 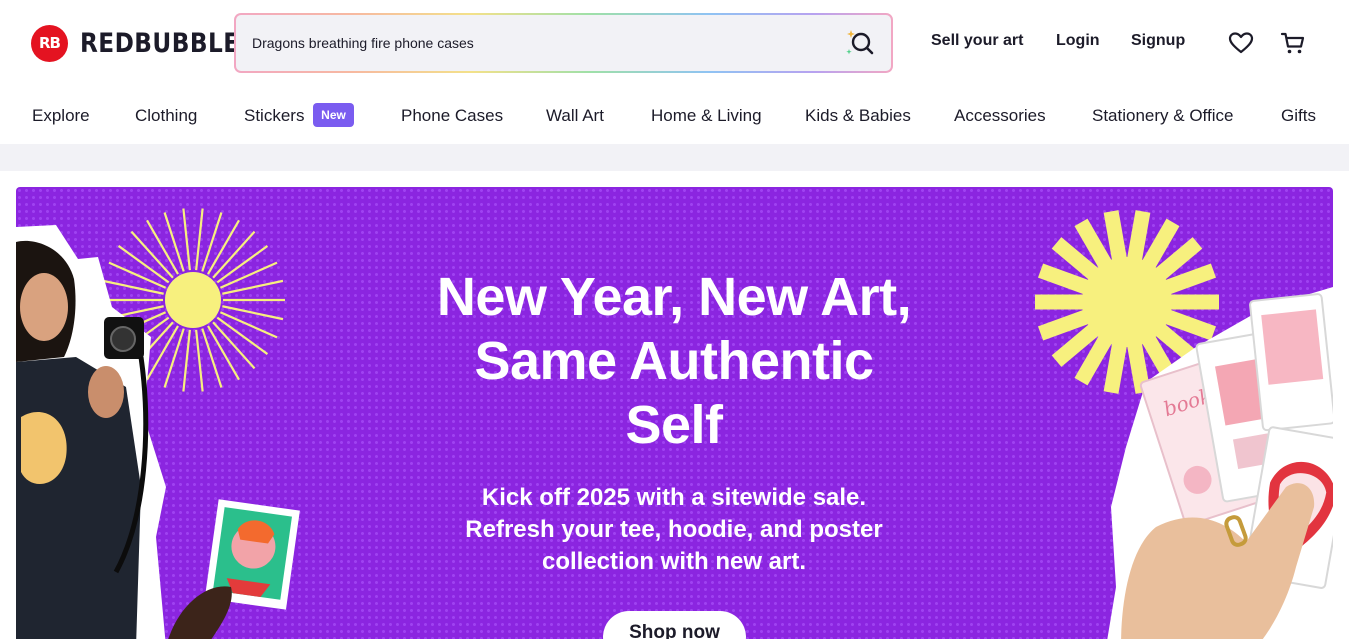 I want to click on shop-now-button: Shop now, so click(x=674, y=625).